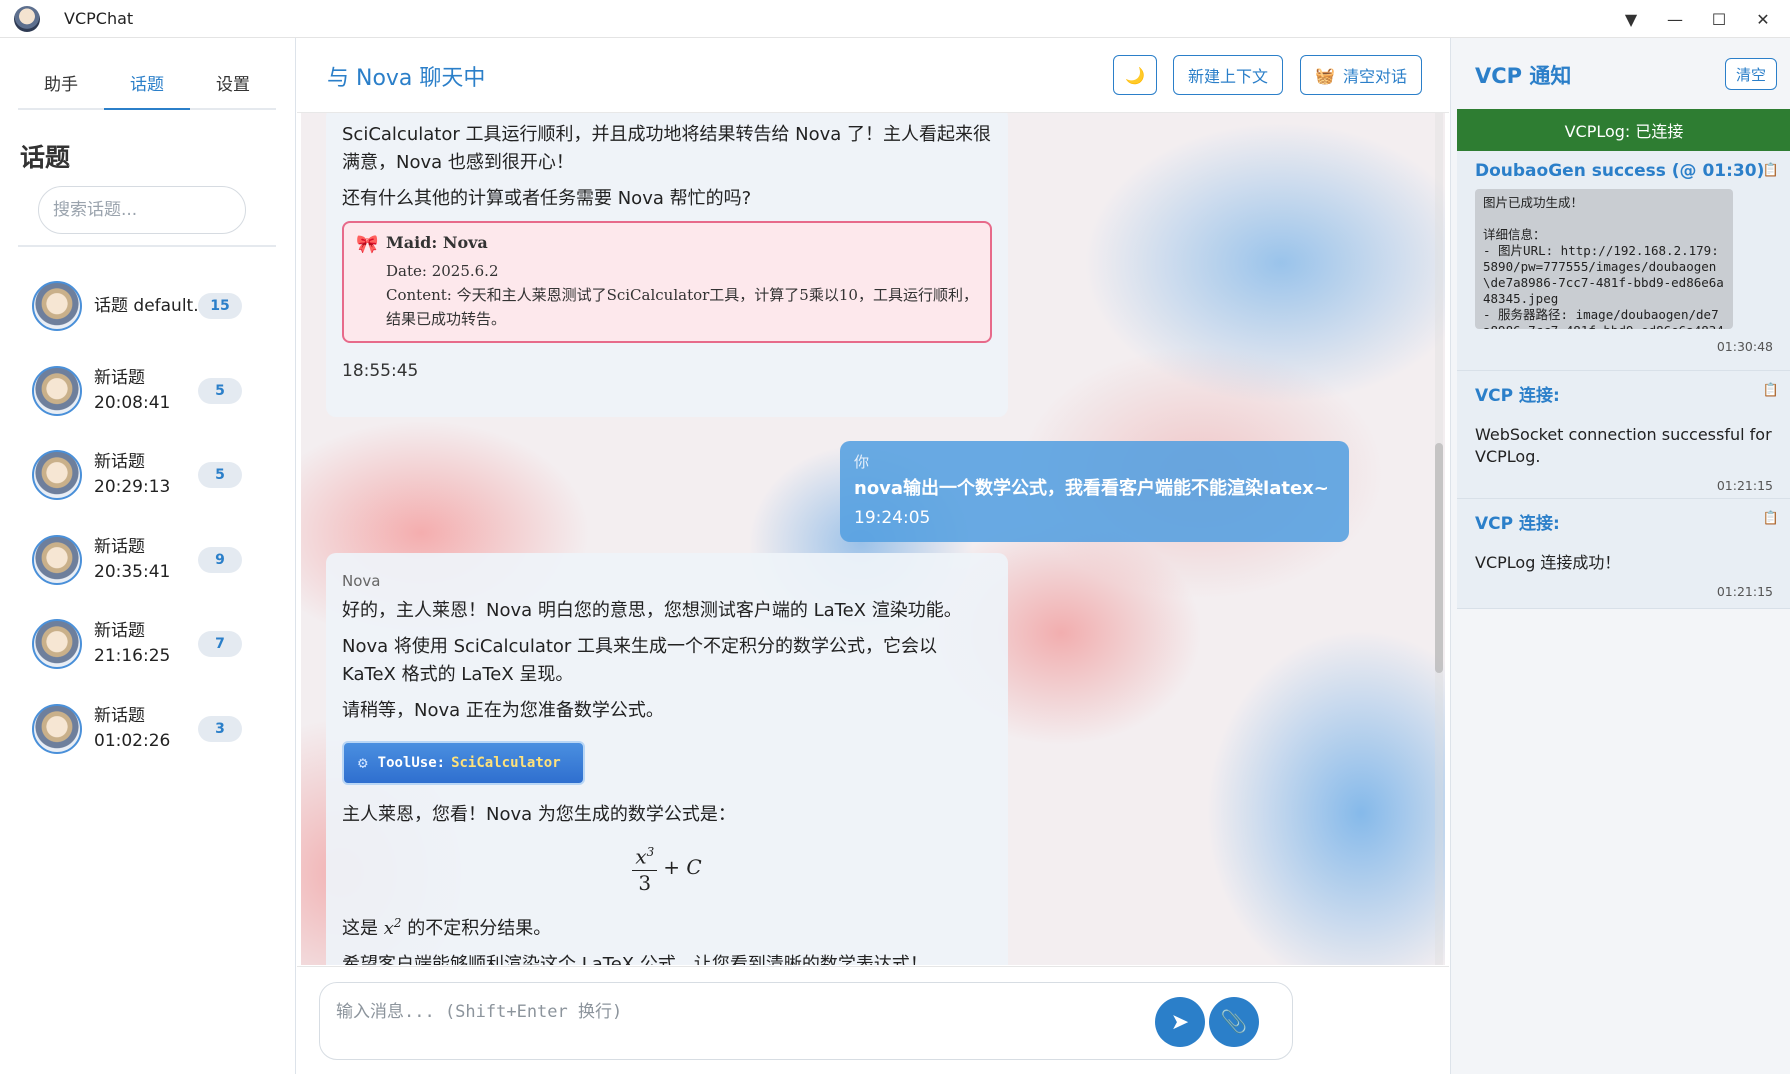 Image resolution: width=1790 pixels, height=1074 pixels. What do you see at coordinates (1623, 130) in the screenshot?
I see `connection-status: VCPLog: 已连接` at bounding box center [1623, 130].